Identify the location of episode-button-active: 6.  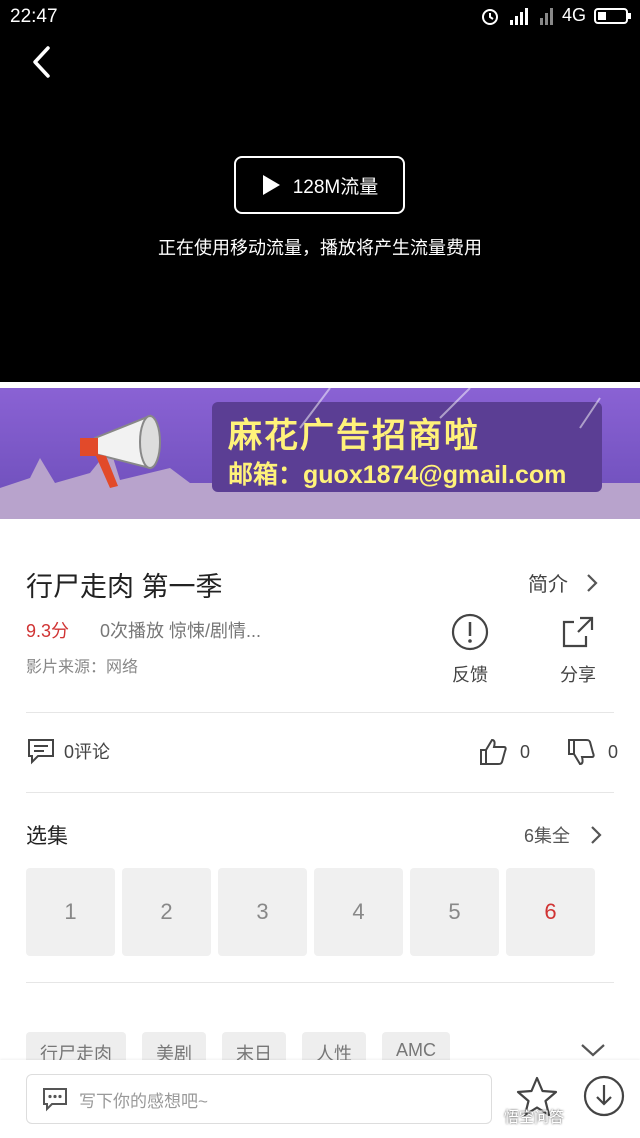
(550, 912).